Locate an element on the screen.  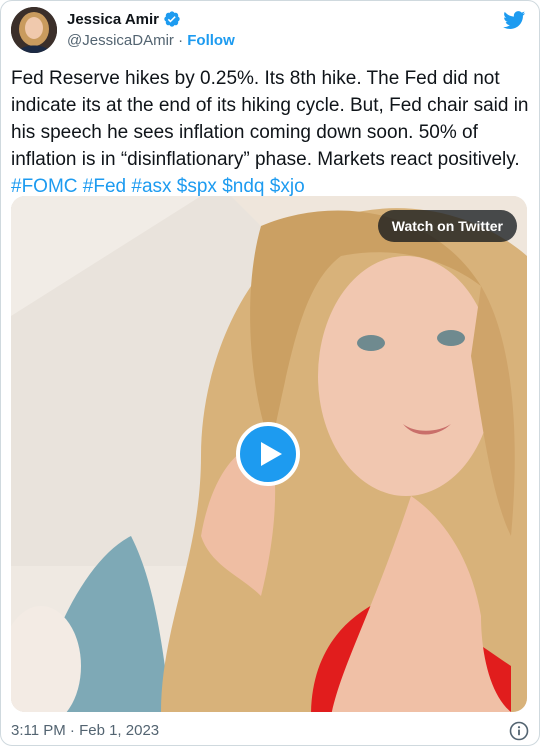
follow-button: Follow is located at coordinates (211, 40).